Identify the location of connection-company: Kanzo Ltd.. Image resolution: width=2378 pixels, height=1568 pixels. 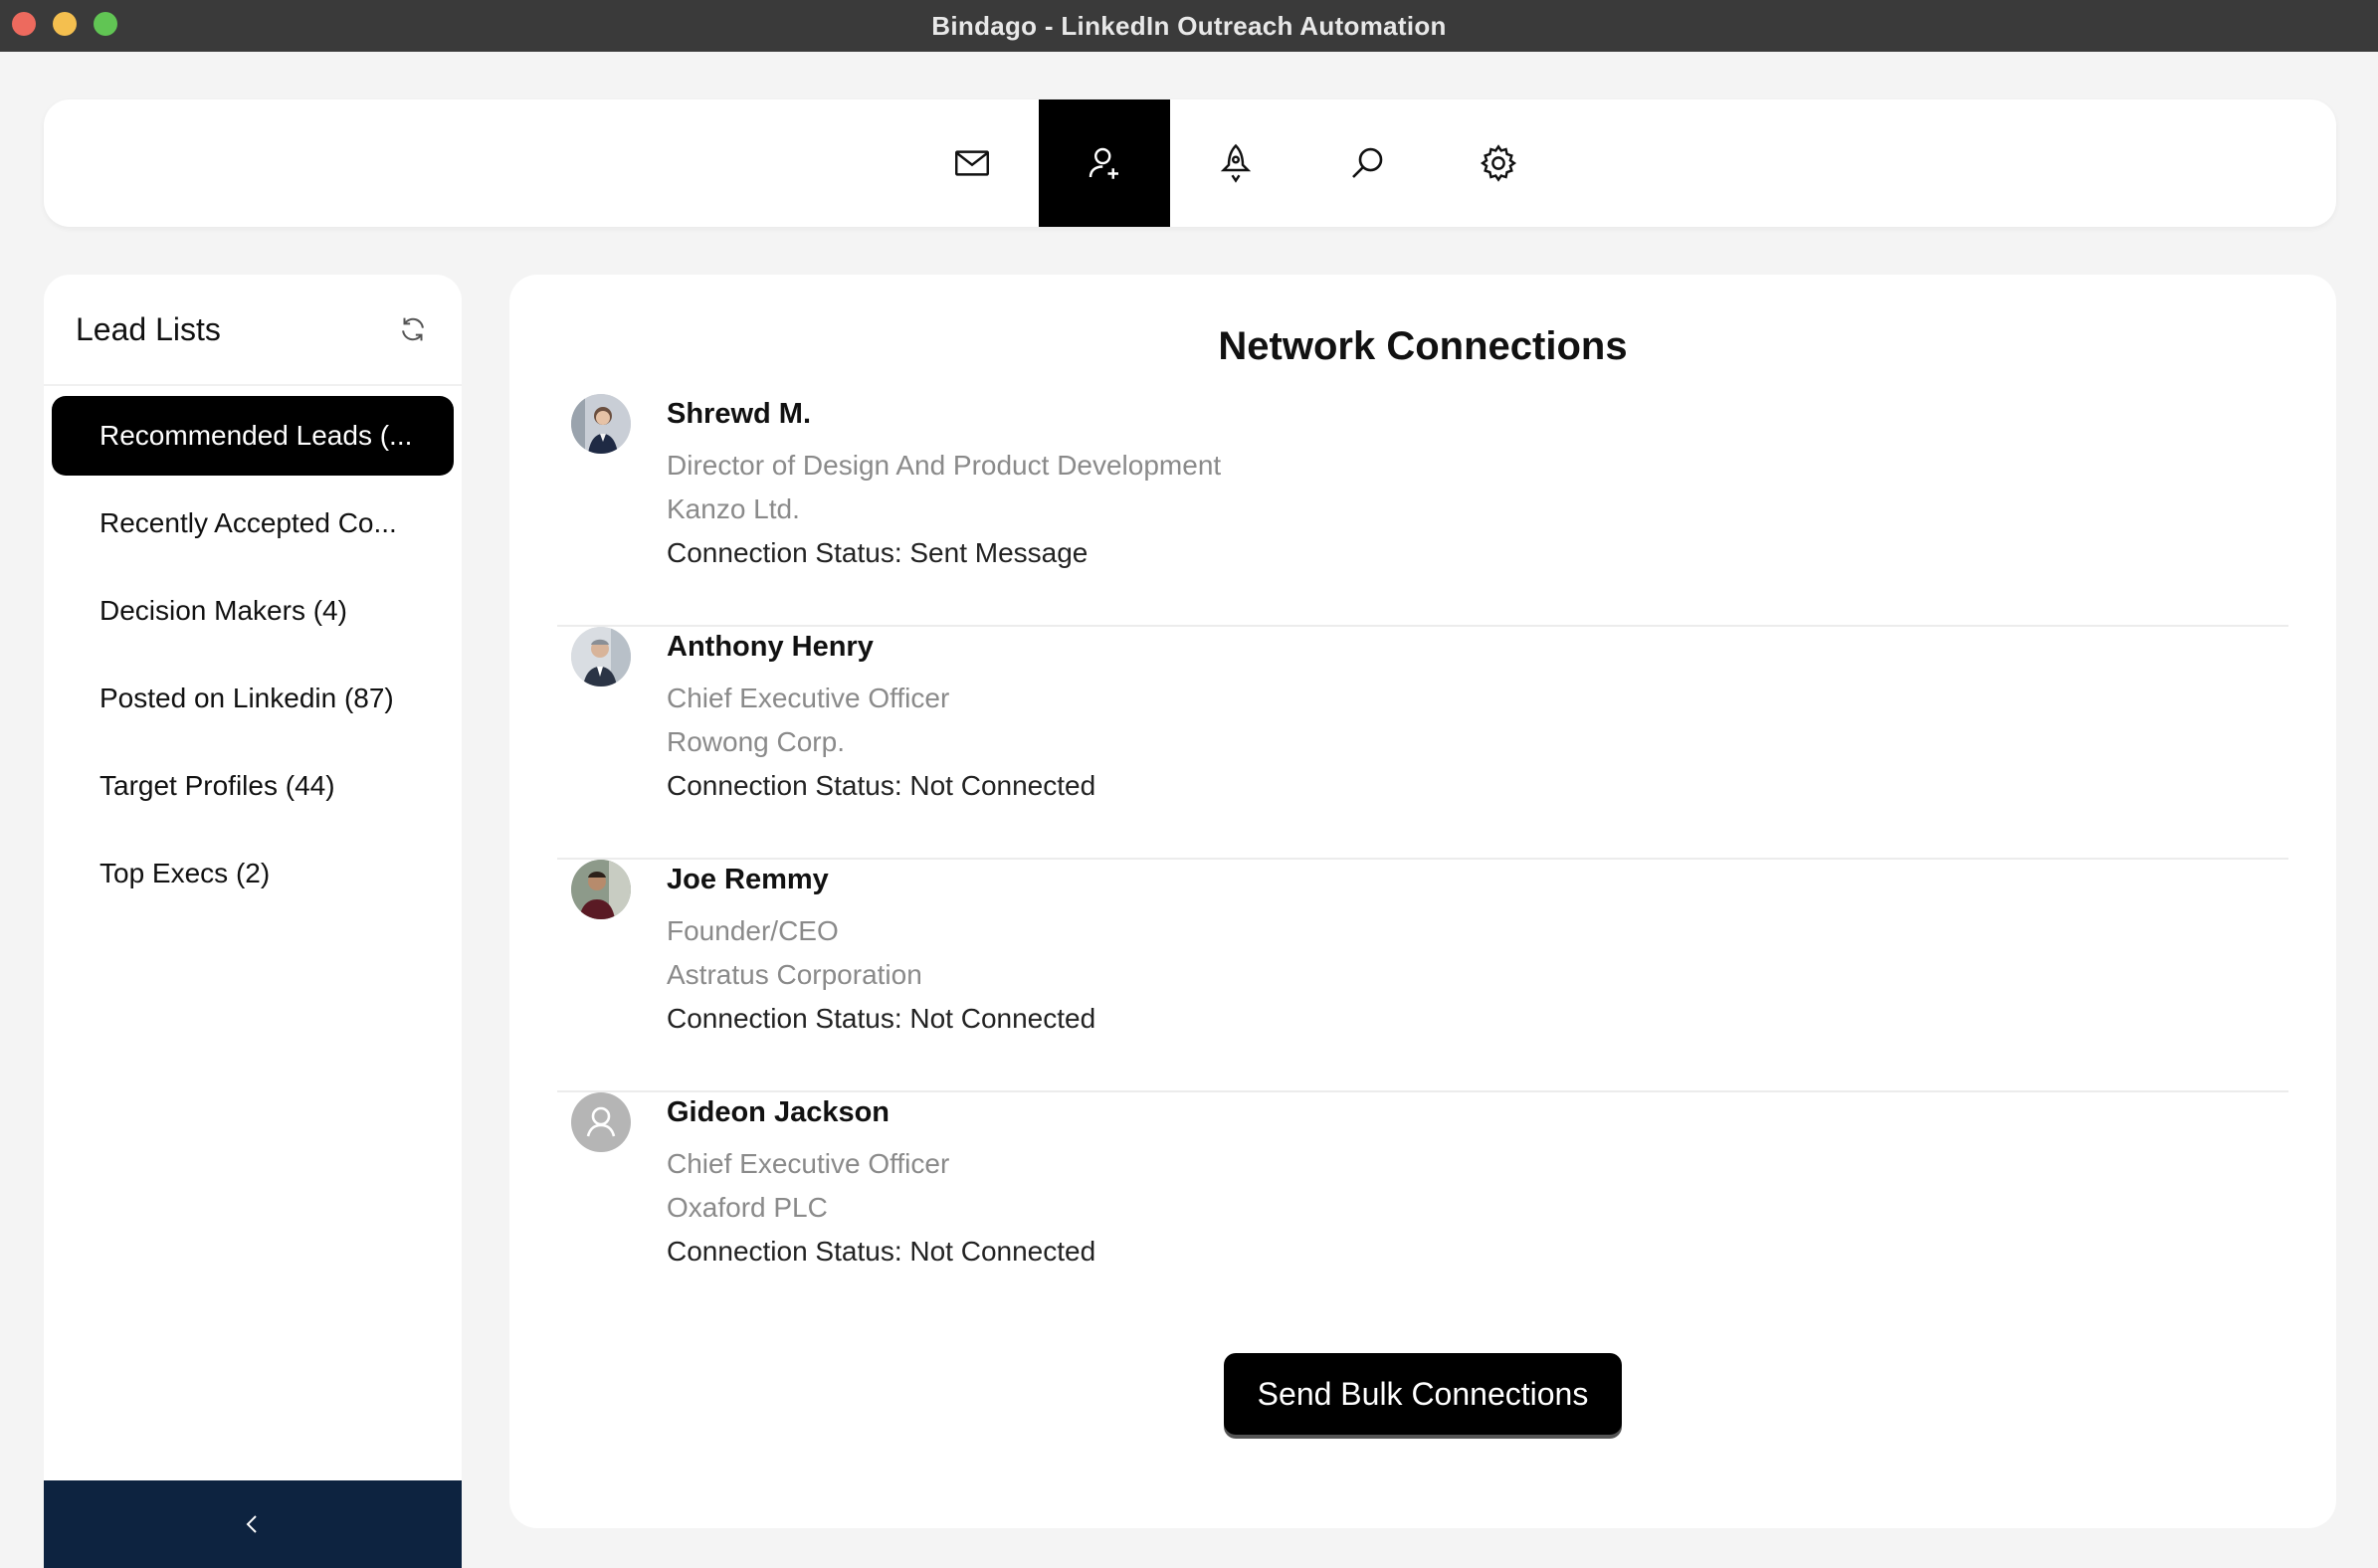
(733, 508).